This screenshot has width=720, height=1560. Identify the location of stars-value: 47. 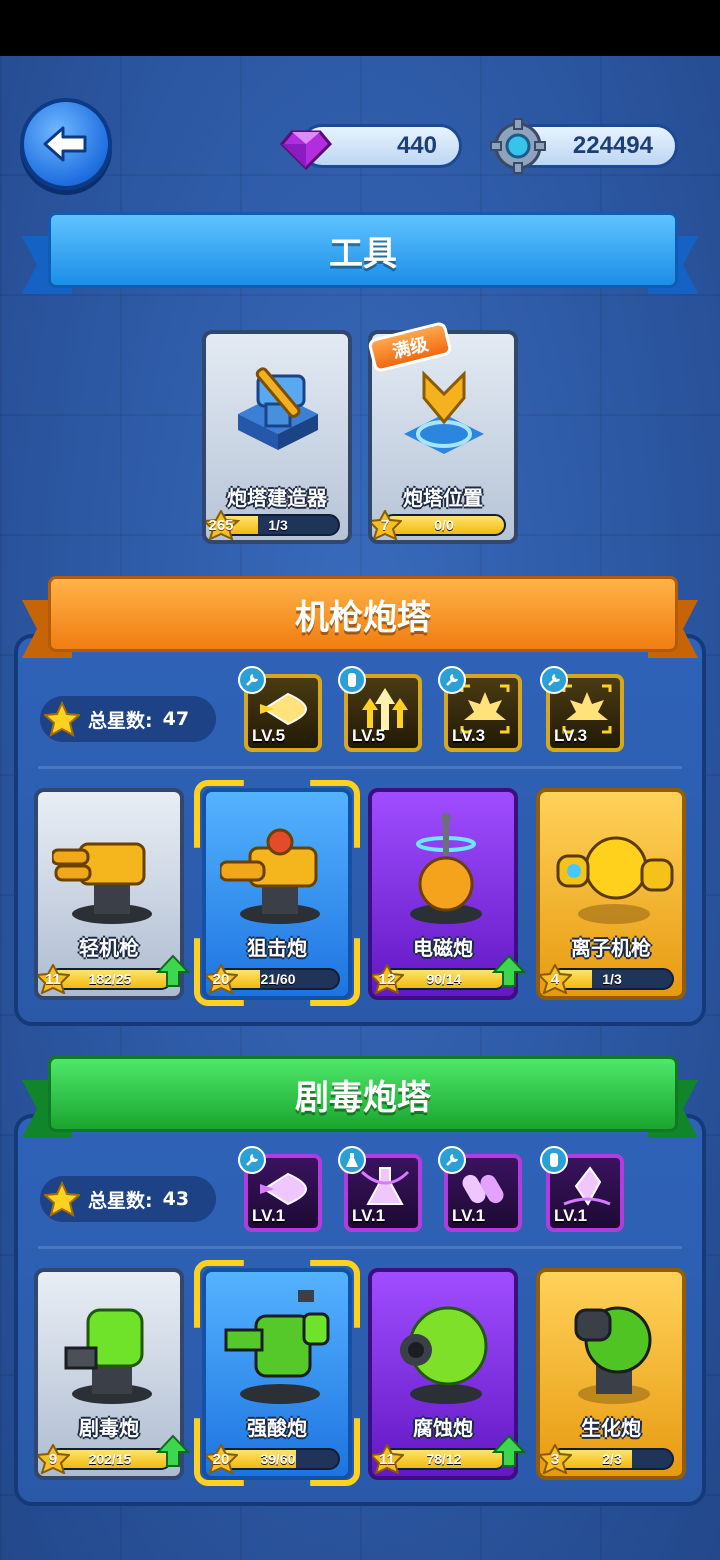
(176, 719).